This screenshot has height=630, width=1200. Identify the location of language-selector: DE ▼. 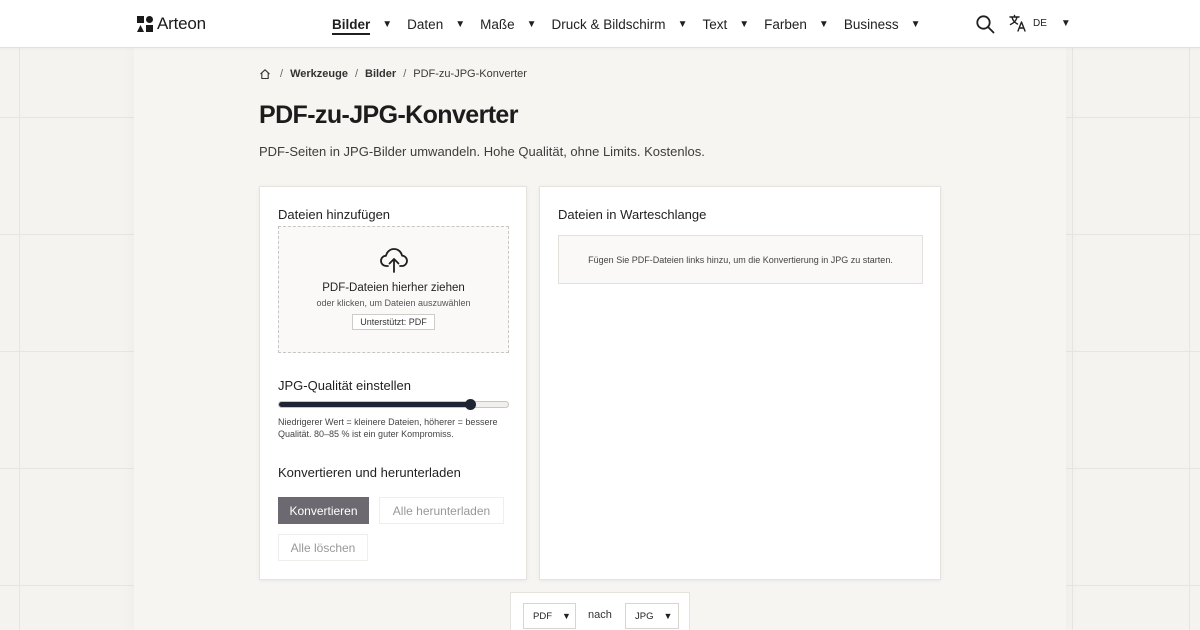
(1040, 23).